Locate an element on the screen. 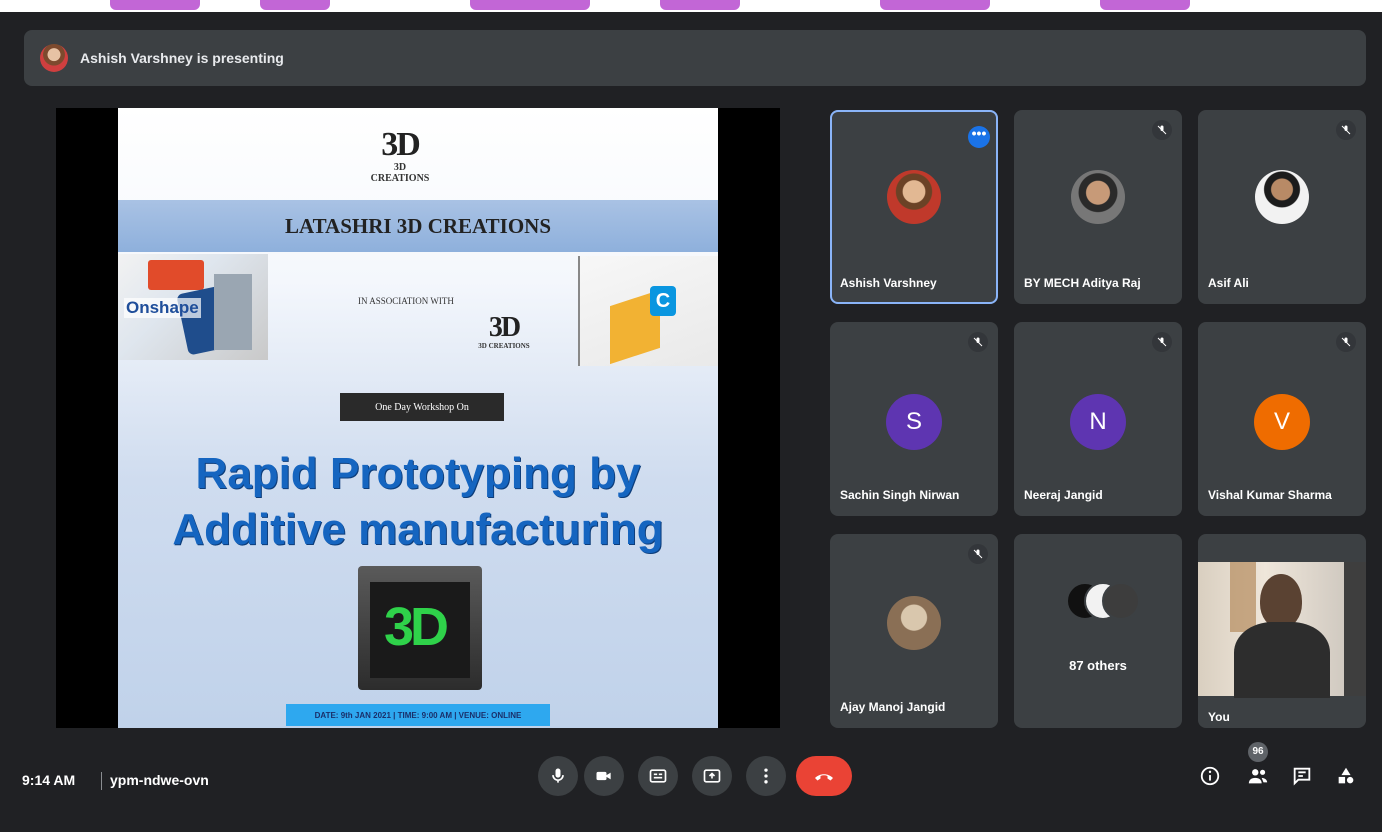 Image resolution: width=1382 pixels, height=832 pixels. creo-image: C is located at coordinates (648, 311).